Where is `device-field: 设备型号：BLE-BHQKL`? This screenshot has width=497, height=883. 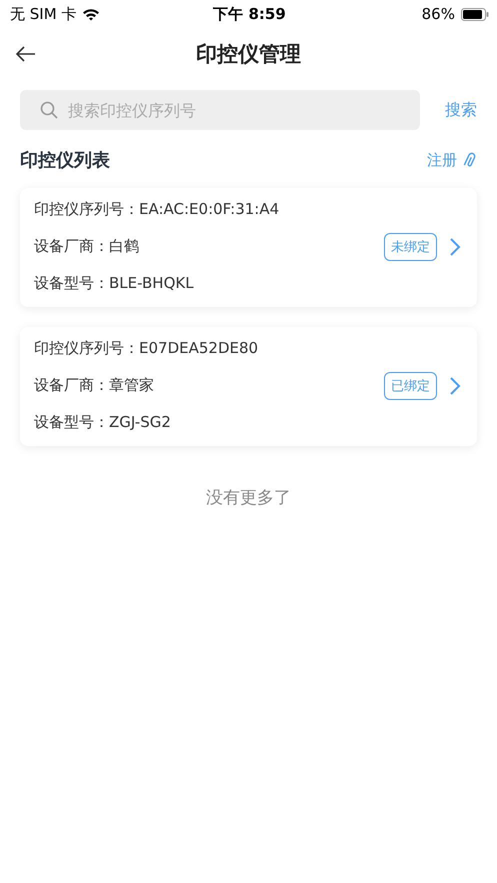 device-field: 设备型号：BLE-BHQKL is located at coordinates (209, 283).